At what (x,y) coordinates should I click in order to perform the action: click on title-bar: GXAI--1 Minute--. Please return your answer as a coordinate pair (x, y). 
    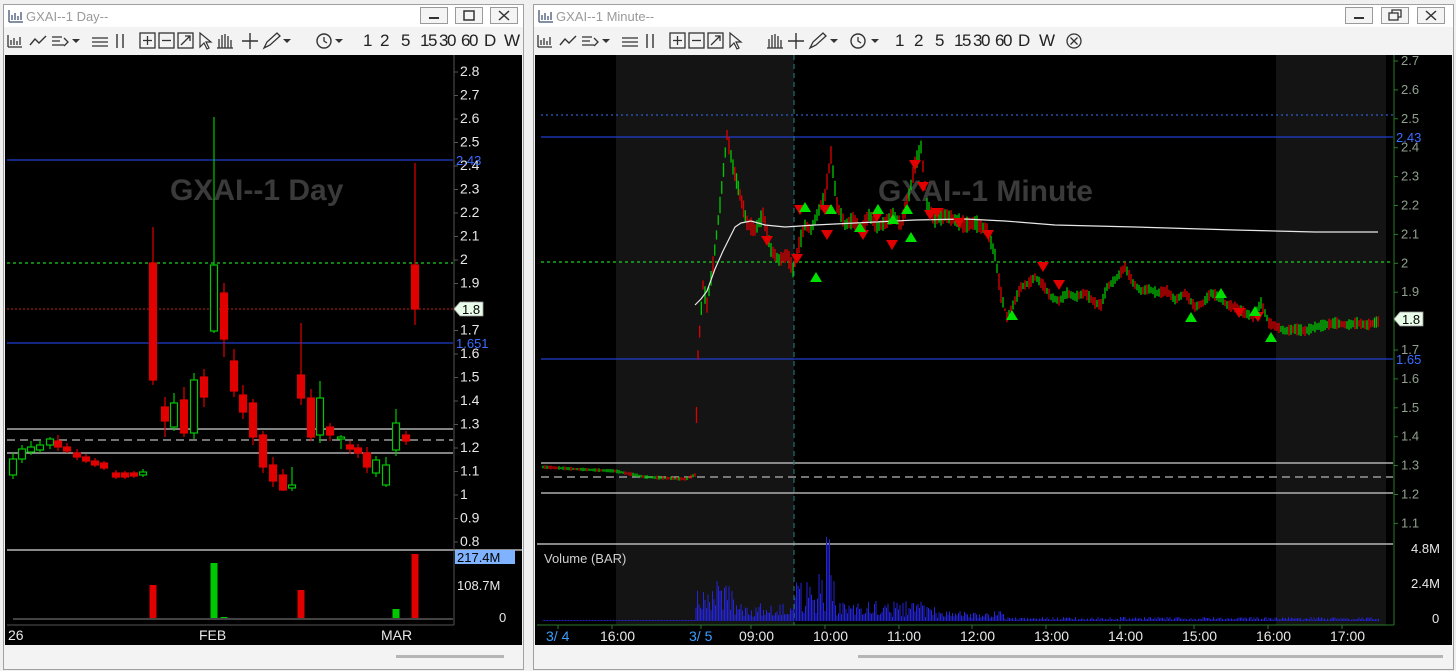
    Looking at the image, I should click on (993, 16).